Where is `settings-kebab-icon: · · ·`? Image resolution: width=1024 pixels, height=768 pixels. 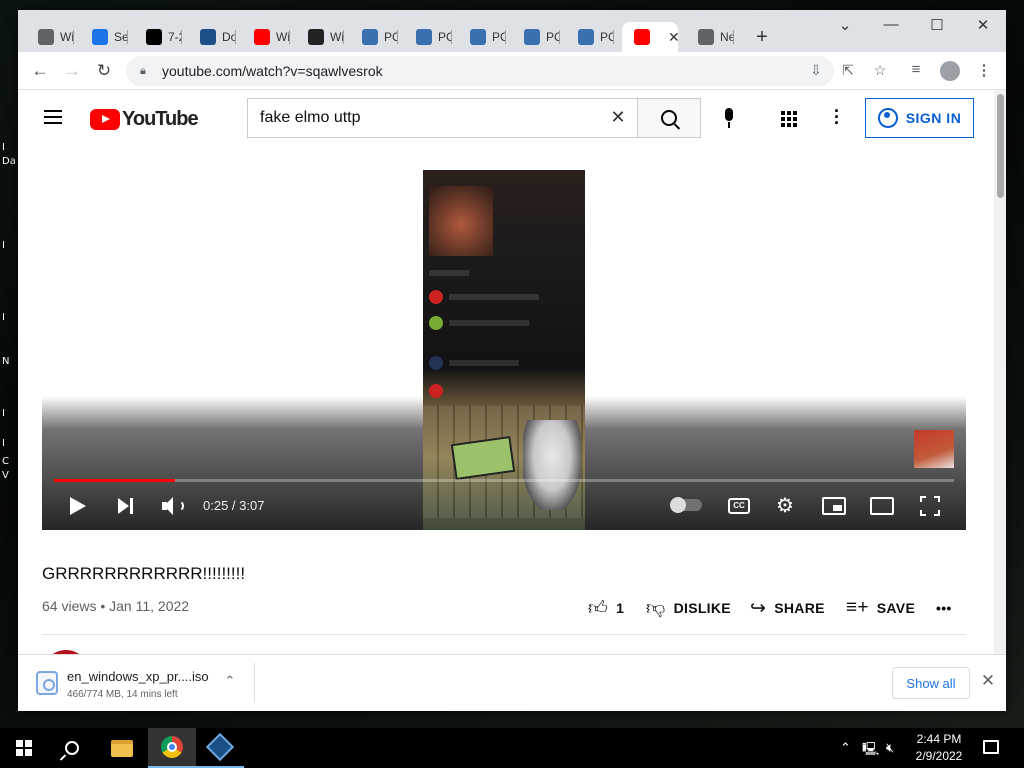 settings-kebab-icon: · · · is located at coordinates (837, 117).